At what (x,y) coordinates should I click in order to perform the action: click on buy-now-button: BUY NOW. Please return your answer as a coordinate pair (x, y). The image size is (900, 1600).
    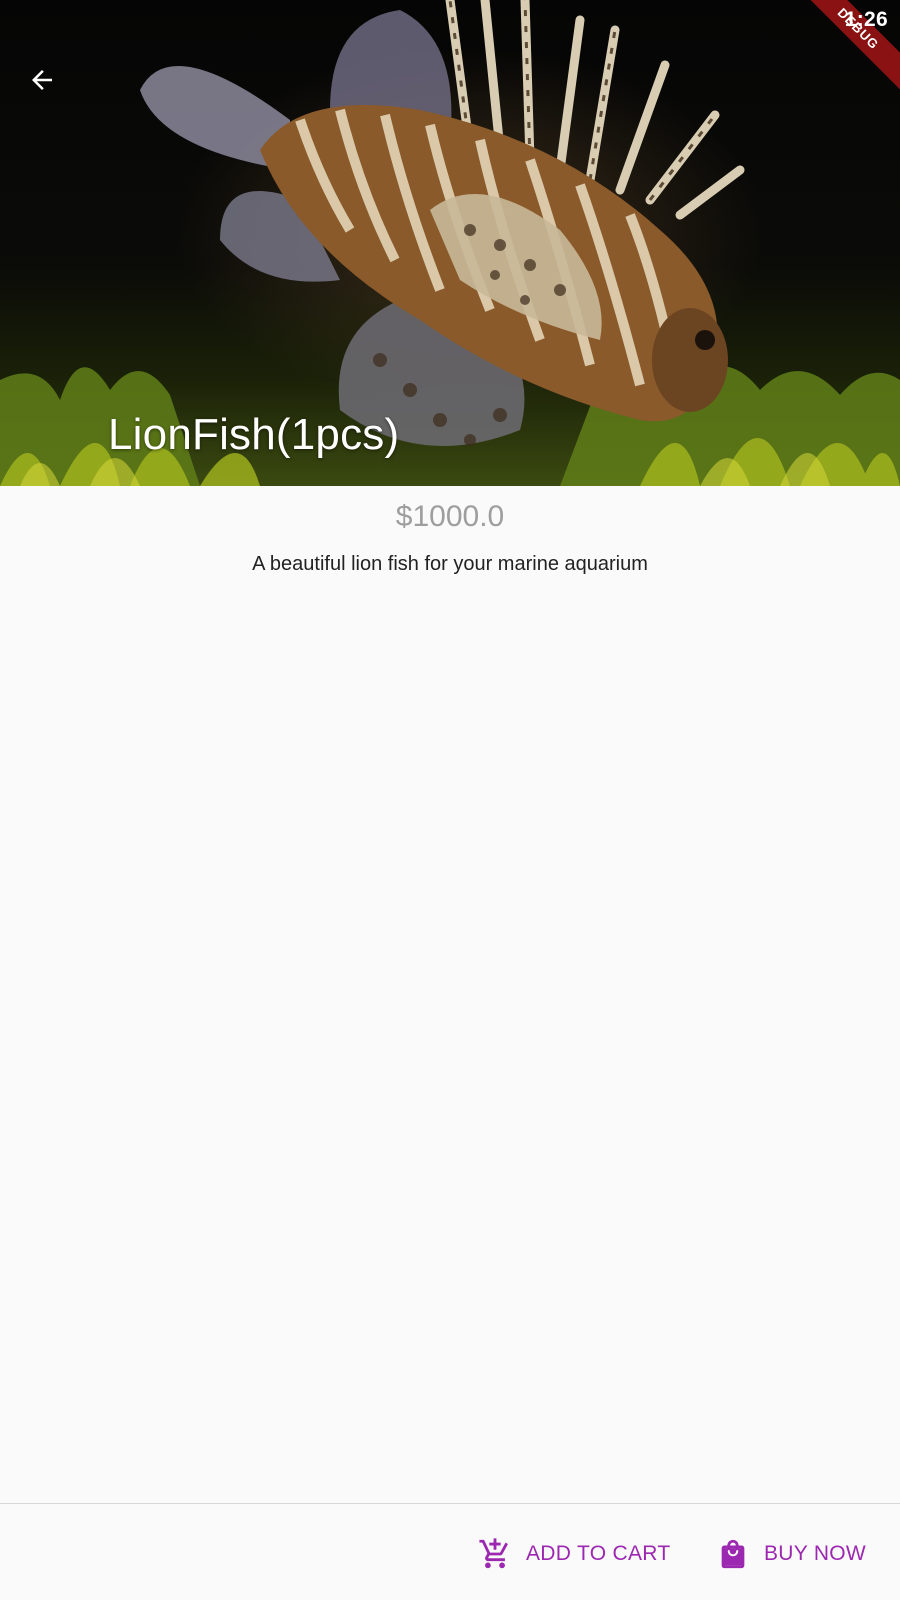
    Looking at the image, I should click on (791, 1554).